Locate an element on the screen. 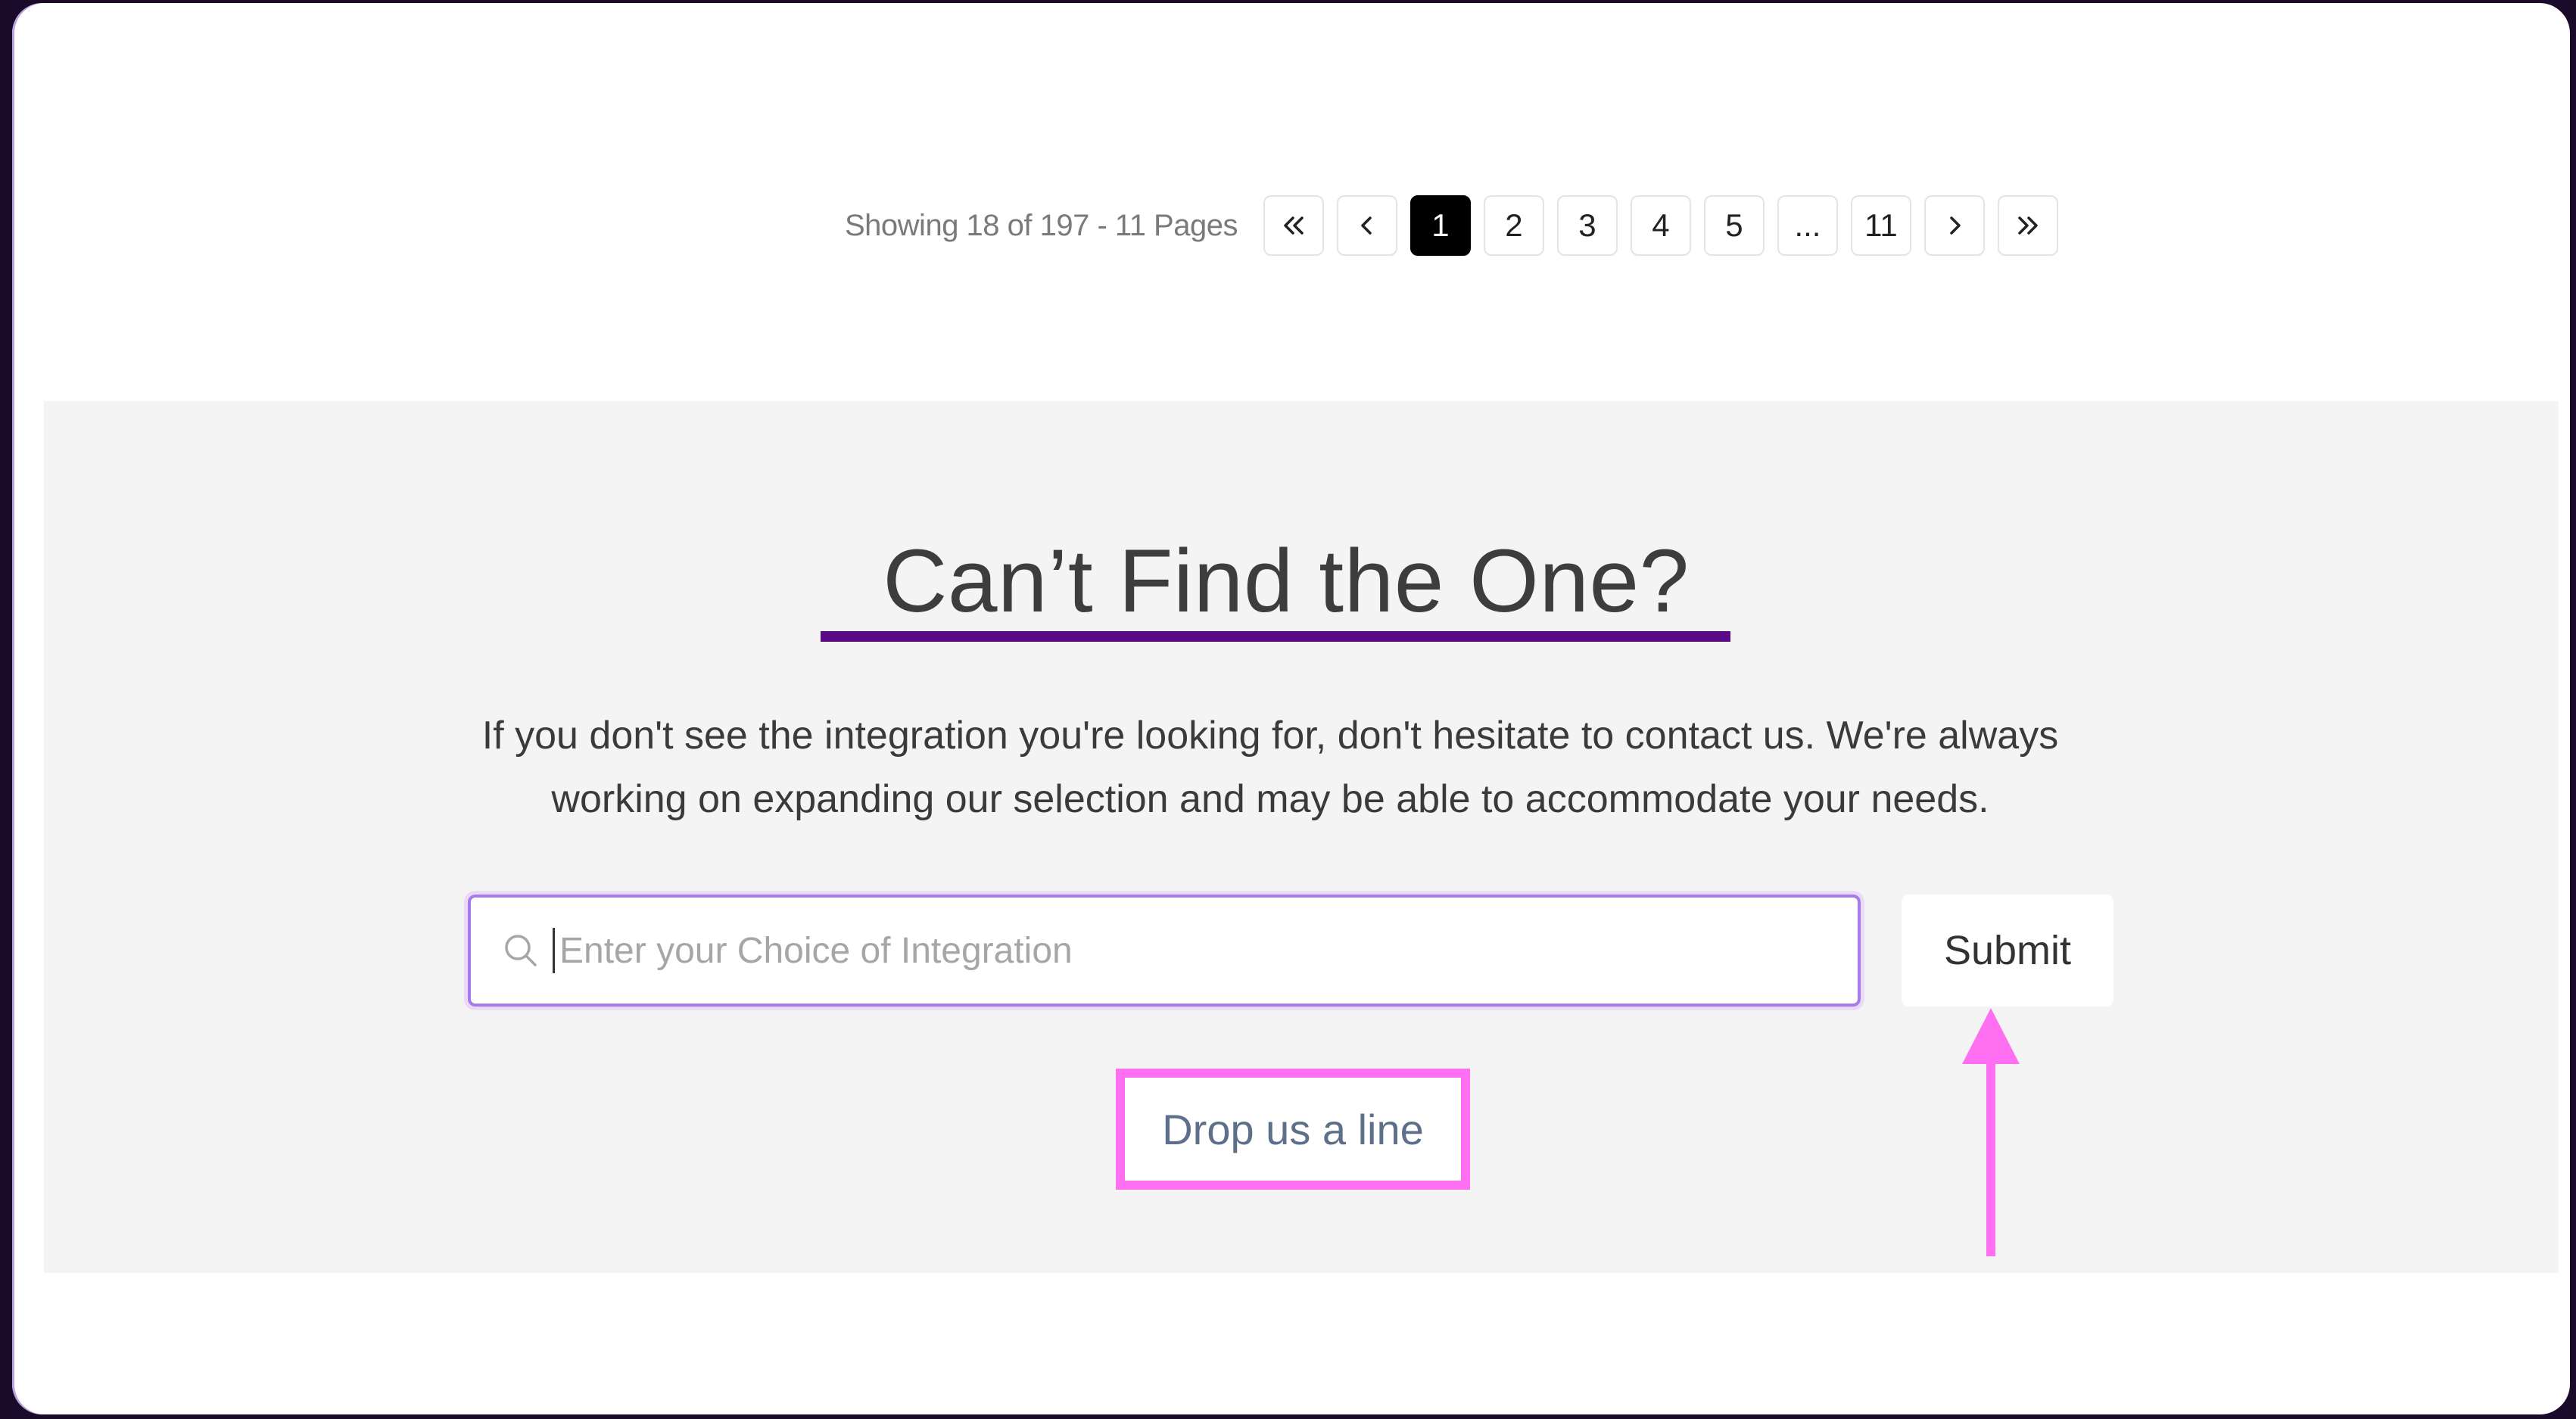  section-title: Can’t Find the One? is located at coordinates (1286, 581).